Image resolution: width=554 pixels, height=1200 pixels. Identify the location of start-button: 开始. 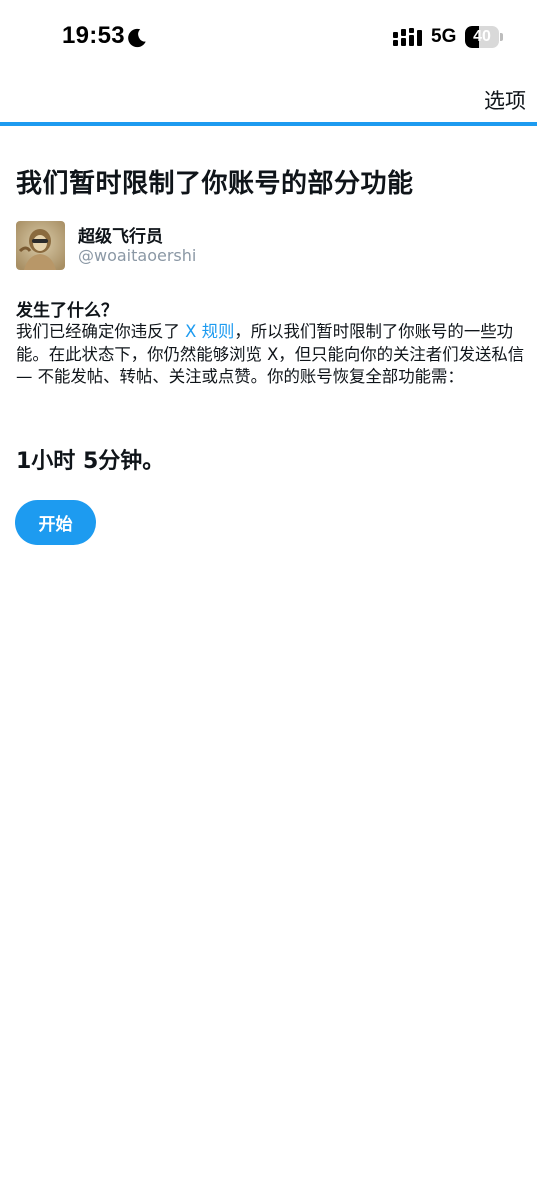
(55, 522).